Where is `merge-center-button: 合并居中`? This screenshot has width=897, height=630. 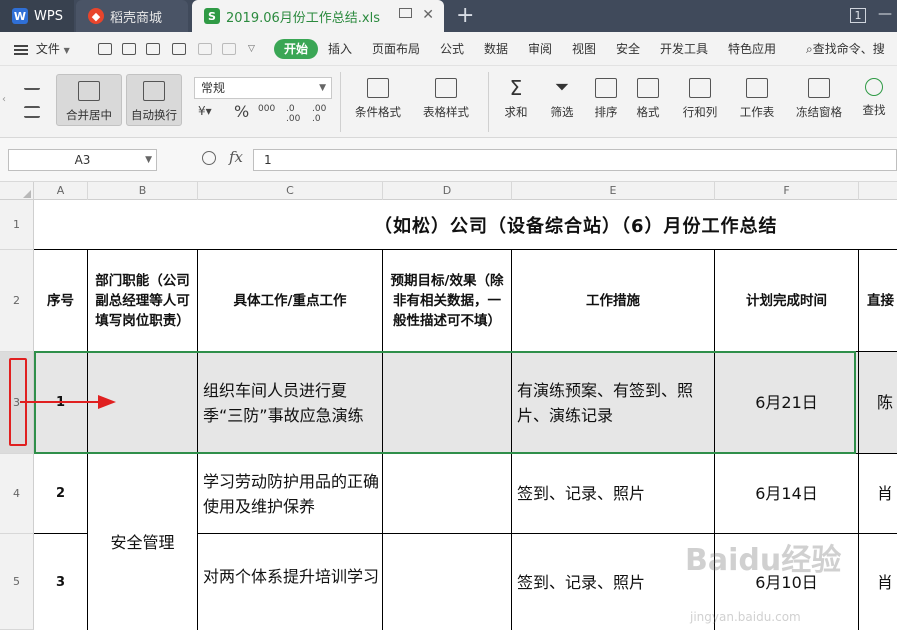
merge-center-button: 合并居中 is located at coordinates (89, 100).